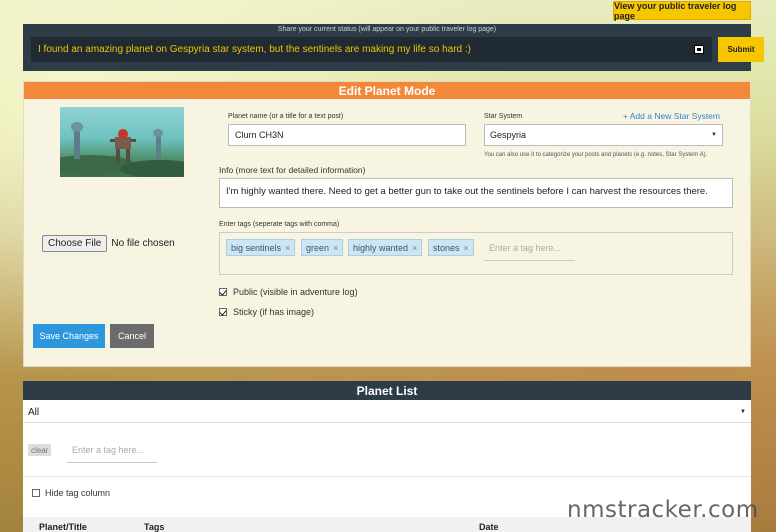 The height and width of the screenshot is (532, 776). I want to click on tag-chip: highly wanted ×, so click(385, 247).